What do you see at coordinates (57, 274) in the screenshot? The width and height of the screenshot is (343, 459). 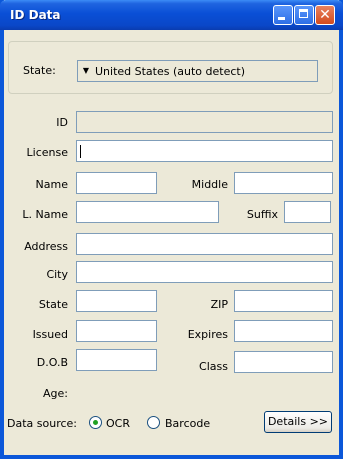 I see `city-label: City` at bounding box center [57, 274].